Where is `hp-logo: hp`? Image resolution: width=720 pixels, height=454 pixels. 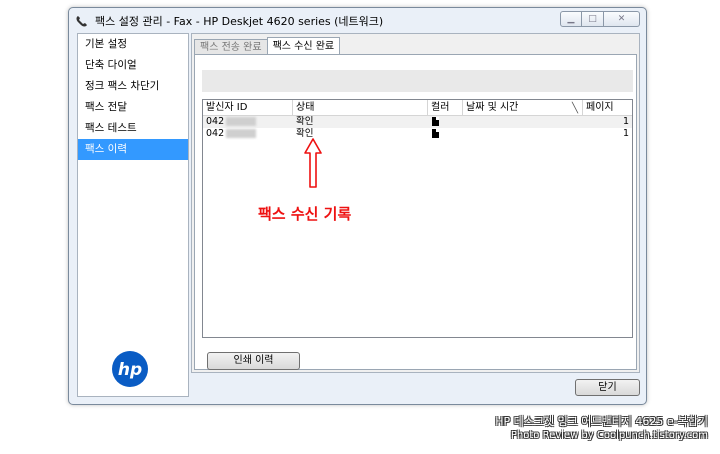 hp-logo: hp is located at coordinates (130, 369).